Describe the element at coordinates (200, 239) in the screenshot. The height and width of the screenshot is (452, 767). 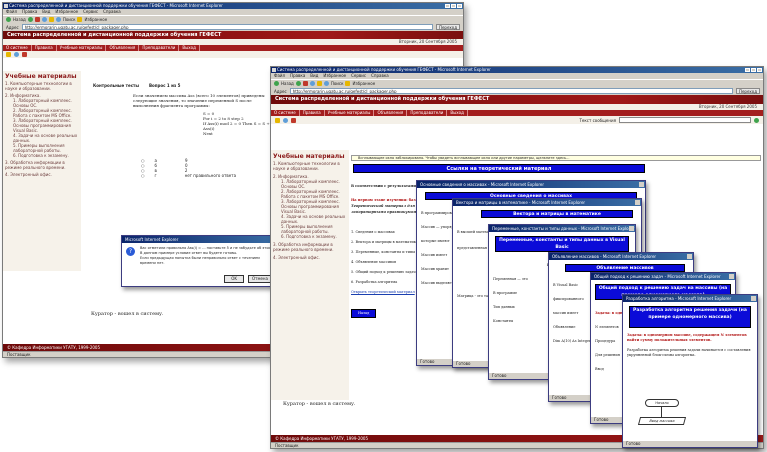
I see `alert-titlebar: Microsoft Internet Explorer` at that location.